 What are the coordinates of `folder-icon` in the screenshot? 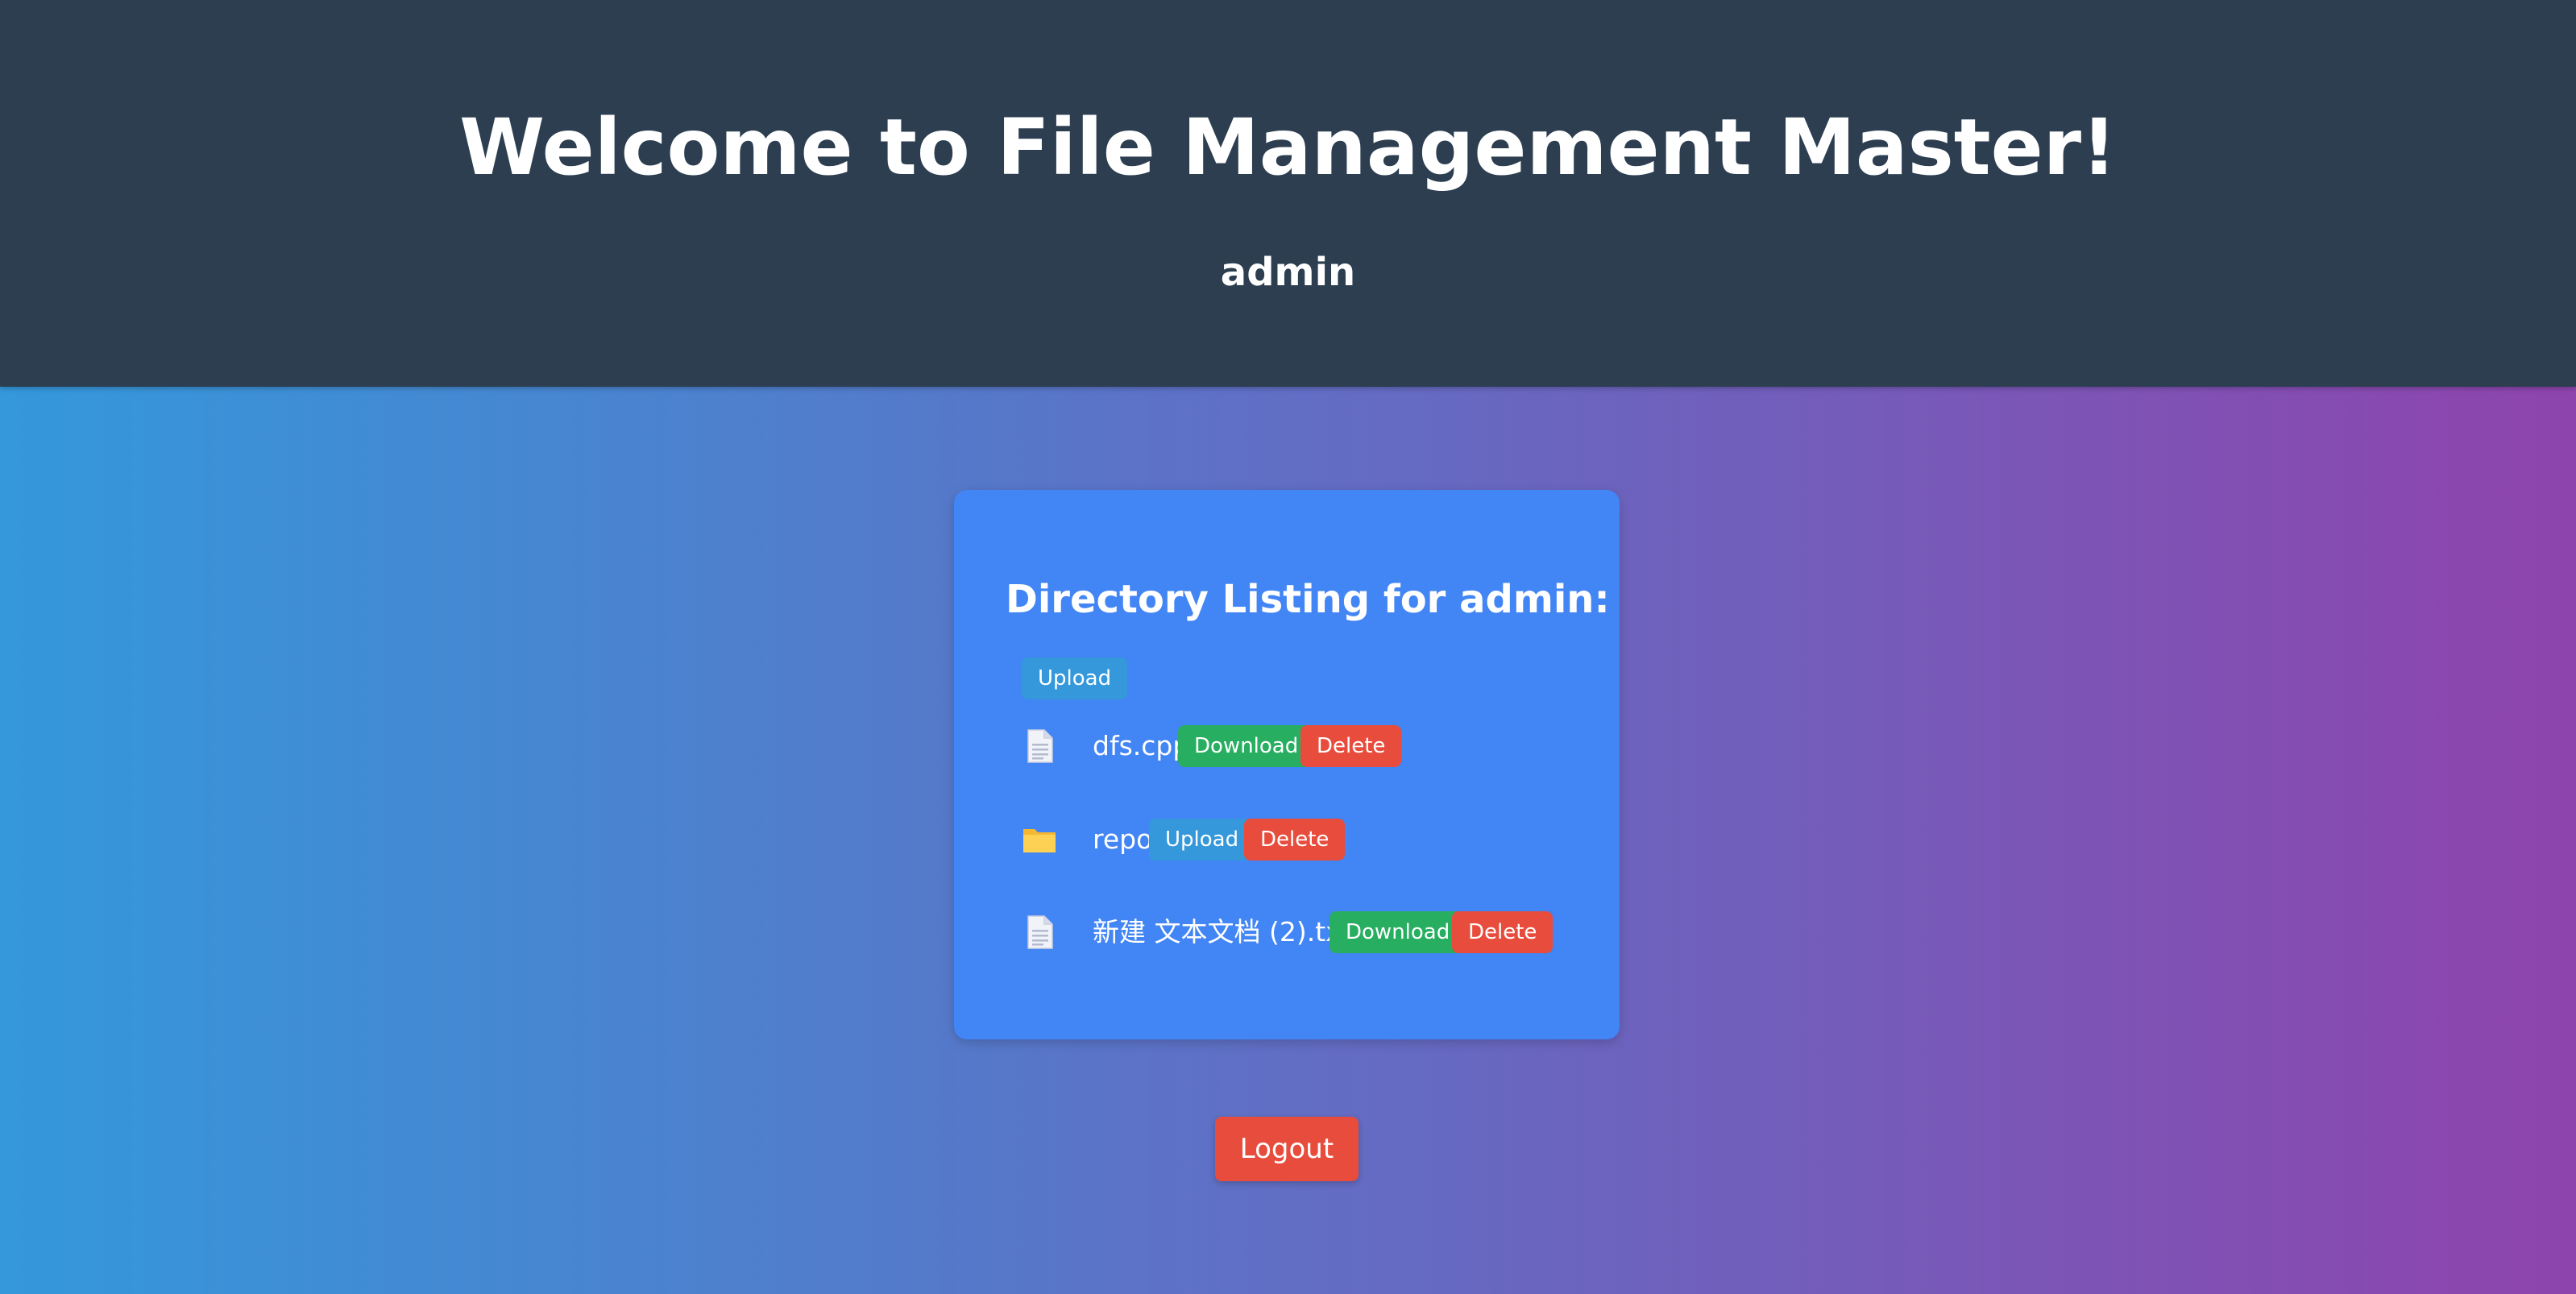 It's located at (1039, 839).